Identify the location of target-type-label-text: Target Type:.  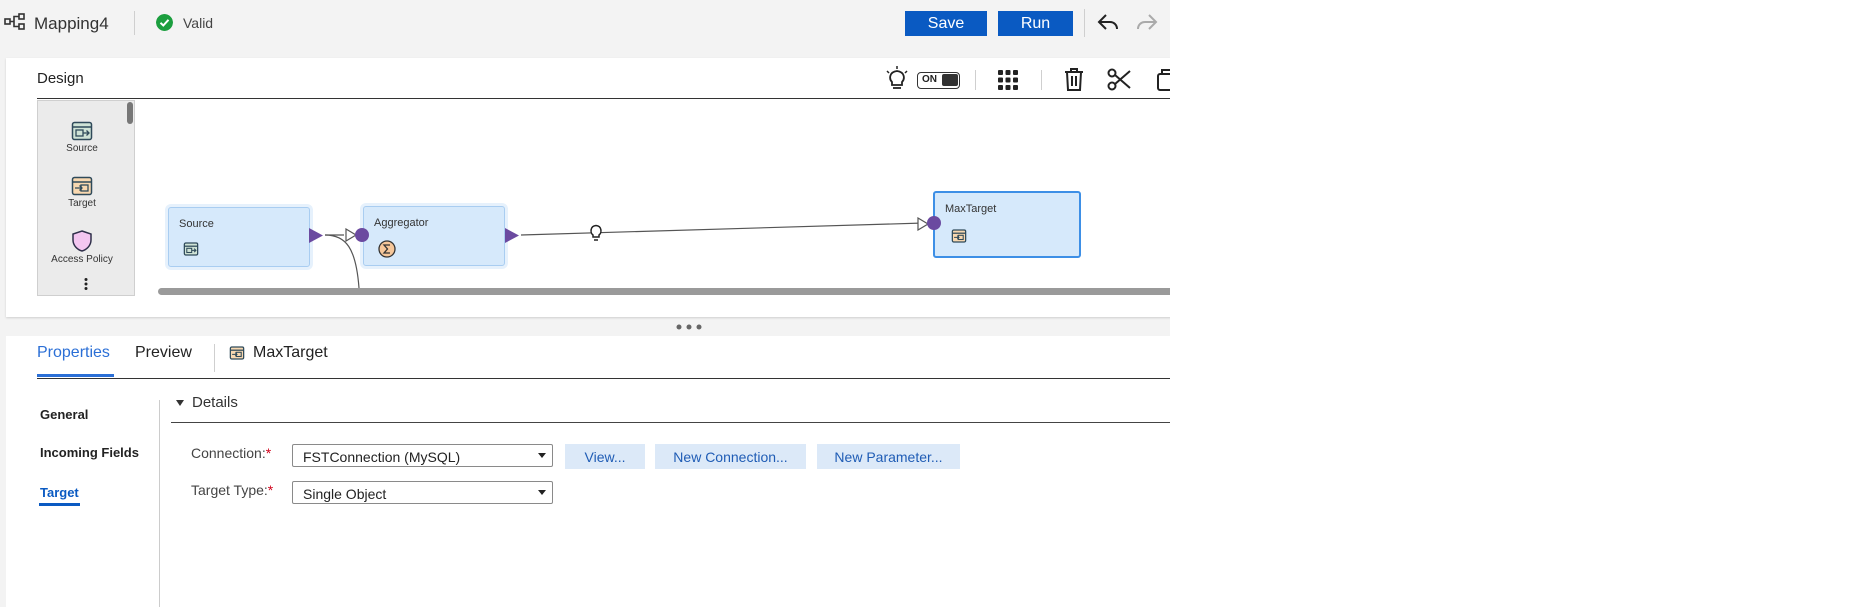
(229, 490).